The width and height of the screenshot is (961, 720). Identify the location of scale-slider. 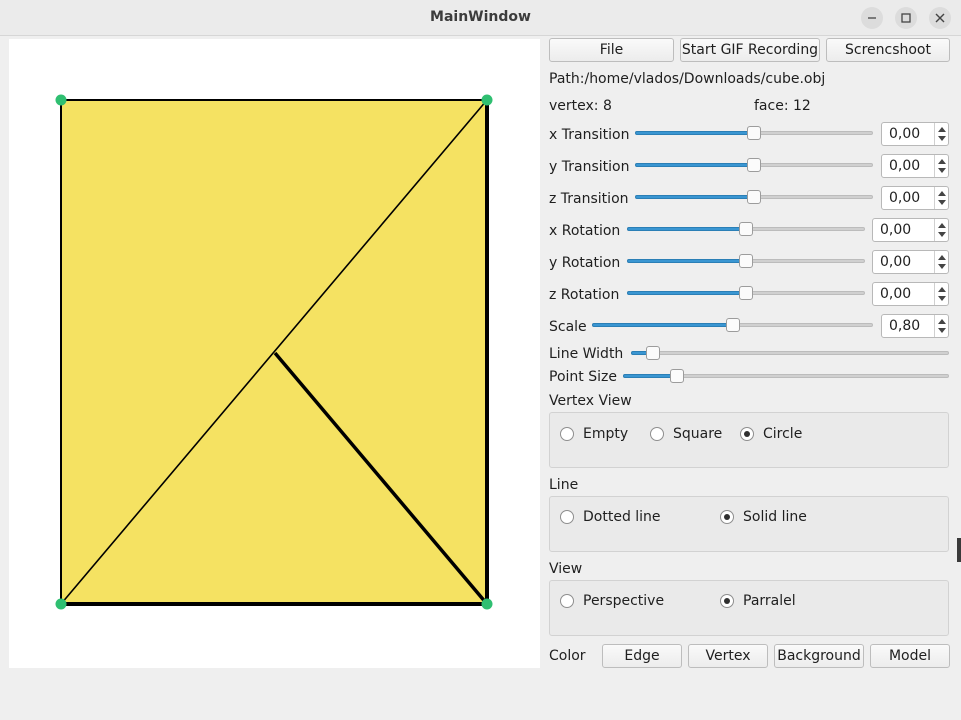
(732, 326).